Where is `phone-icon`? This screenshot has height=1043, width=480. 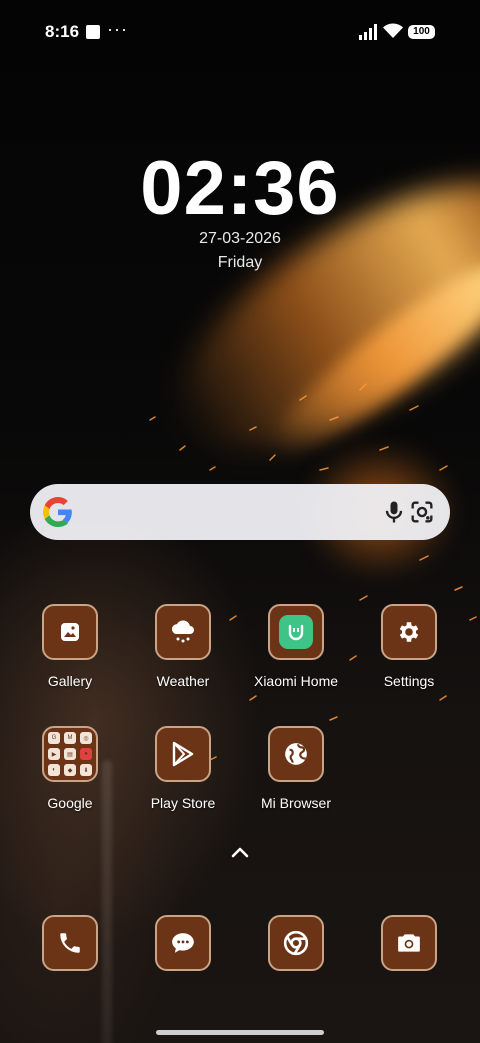
phone-icon is located at coordinates (70, 943).